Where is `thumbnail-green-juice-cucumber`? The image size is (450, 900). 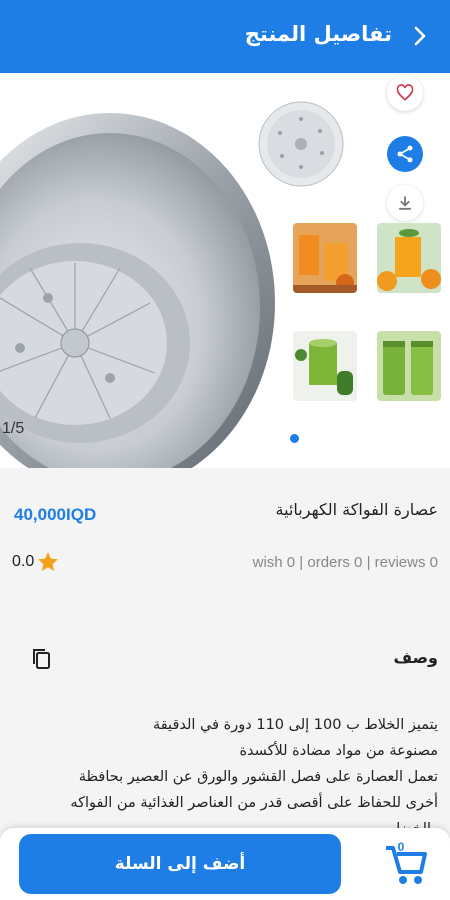 thumbnail-green-juice-cucumber is located at coordinates (325, 366).